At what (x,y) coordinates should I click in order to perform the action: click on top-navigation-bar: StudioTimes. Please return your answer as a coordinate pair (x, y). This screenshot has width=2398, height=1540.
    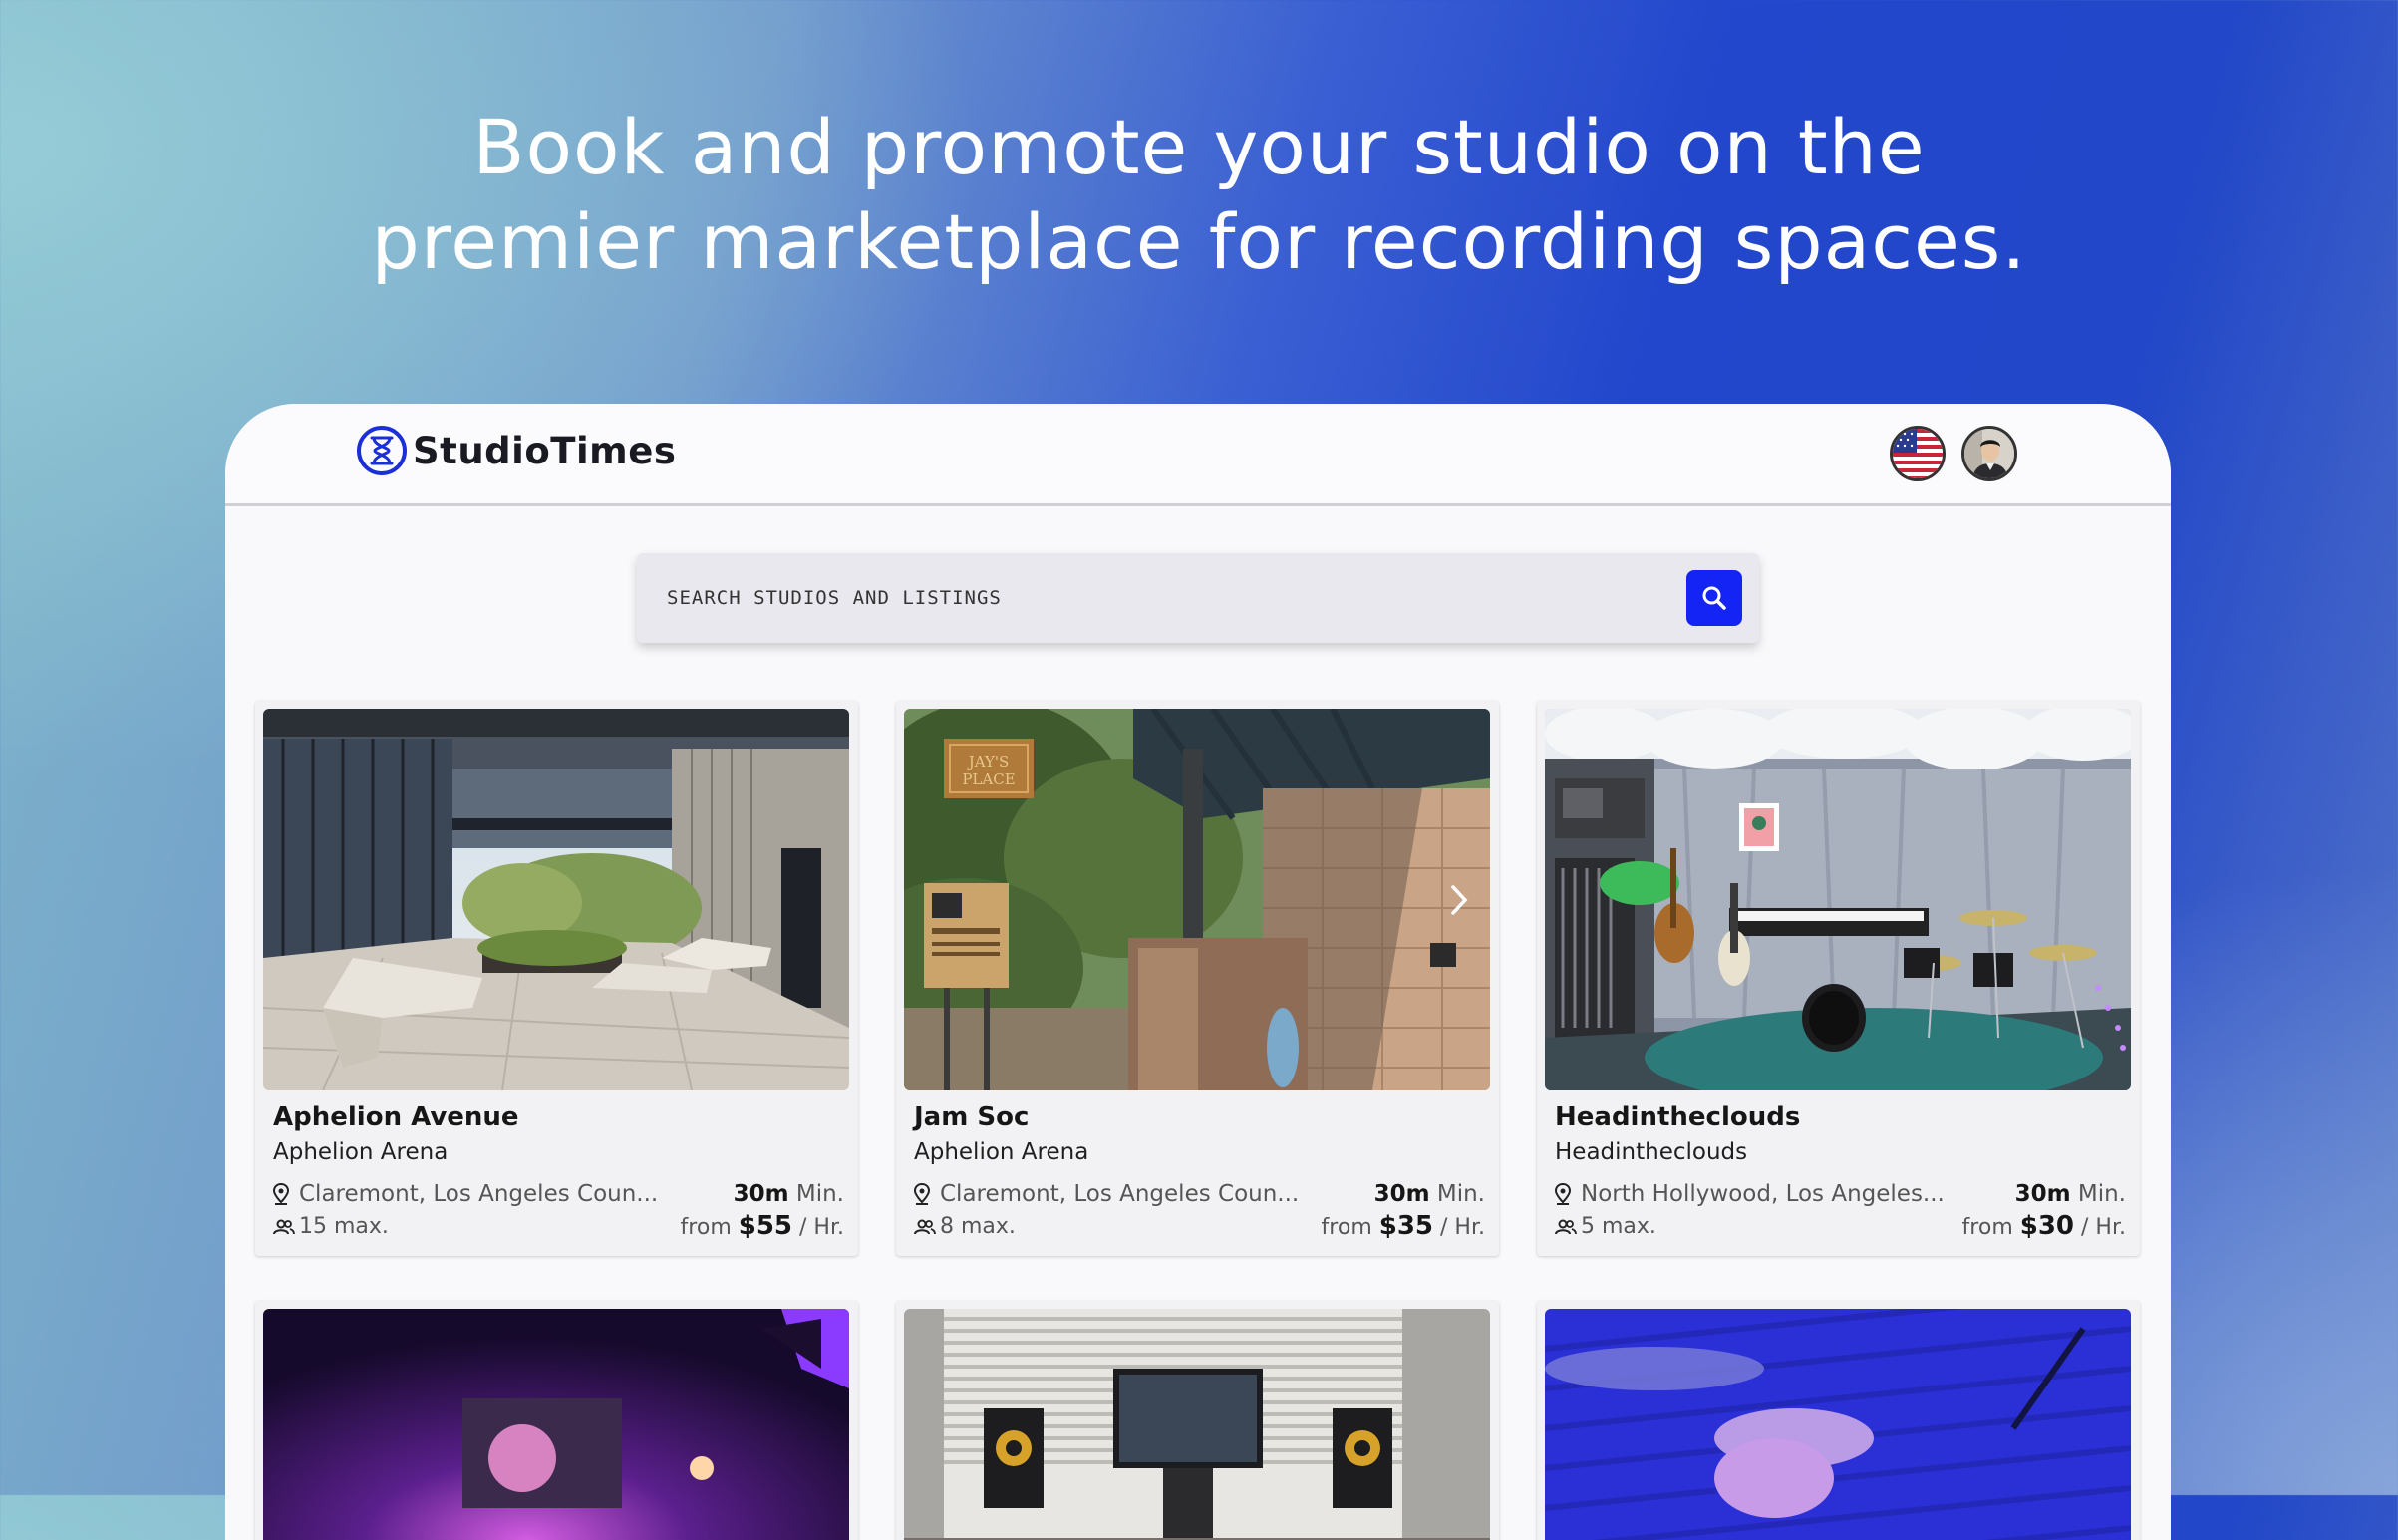
    Looking at the image, I should click on (1198, 455).